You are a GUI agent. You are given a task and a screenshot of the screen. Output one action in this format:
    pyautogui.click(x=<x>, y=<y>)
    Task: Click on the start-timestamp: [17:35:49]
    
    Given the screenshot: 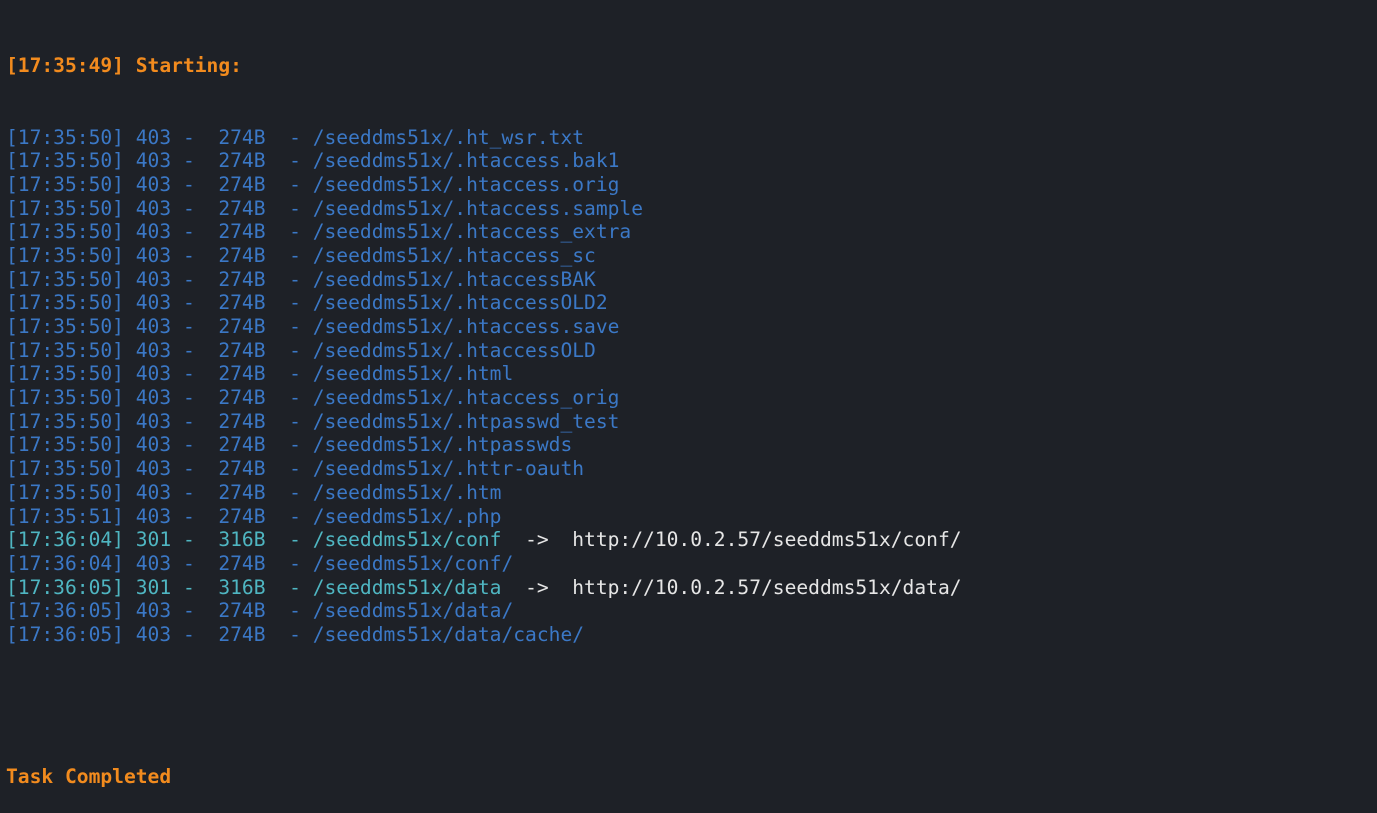 What is the action you would take?
    pyautogui.click(x=65, y=66)
    